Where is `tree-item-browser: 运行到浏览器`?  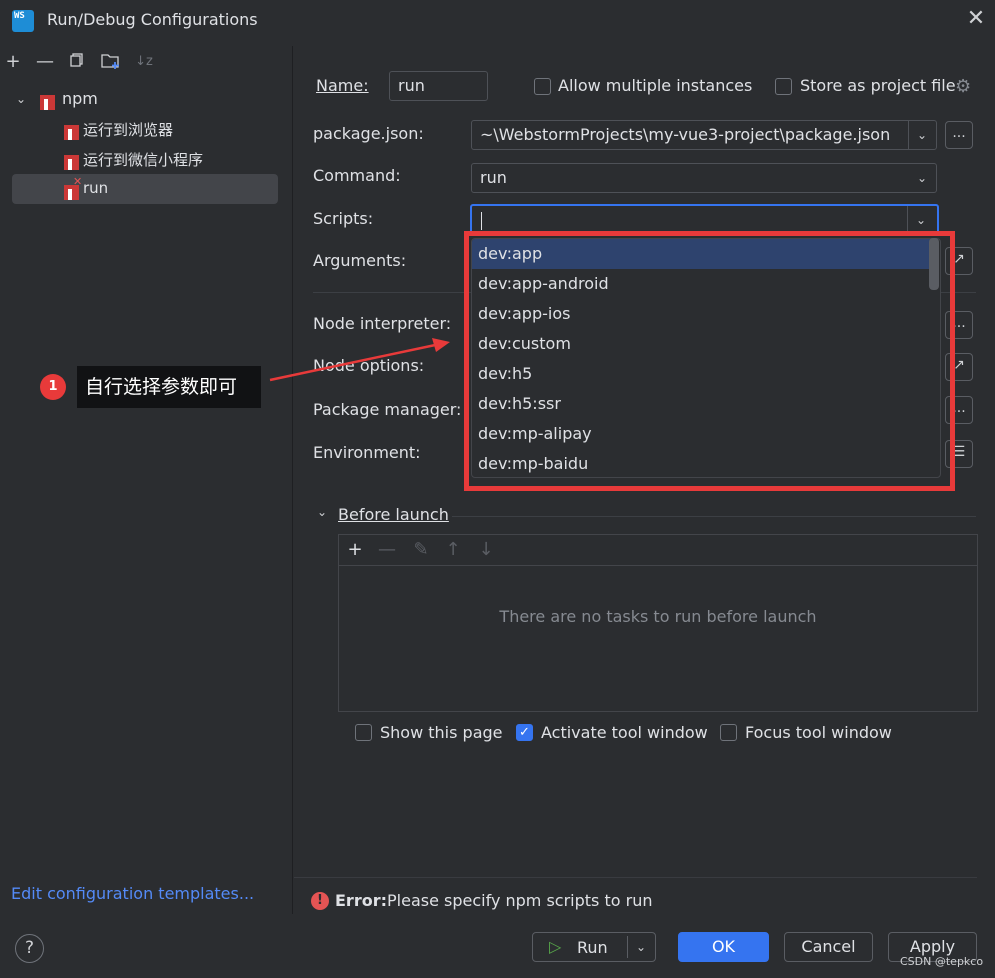
tree-item-browser: 运行到浏览器 is located at coordinates (128, 129).